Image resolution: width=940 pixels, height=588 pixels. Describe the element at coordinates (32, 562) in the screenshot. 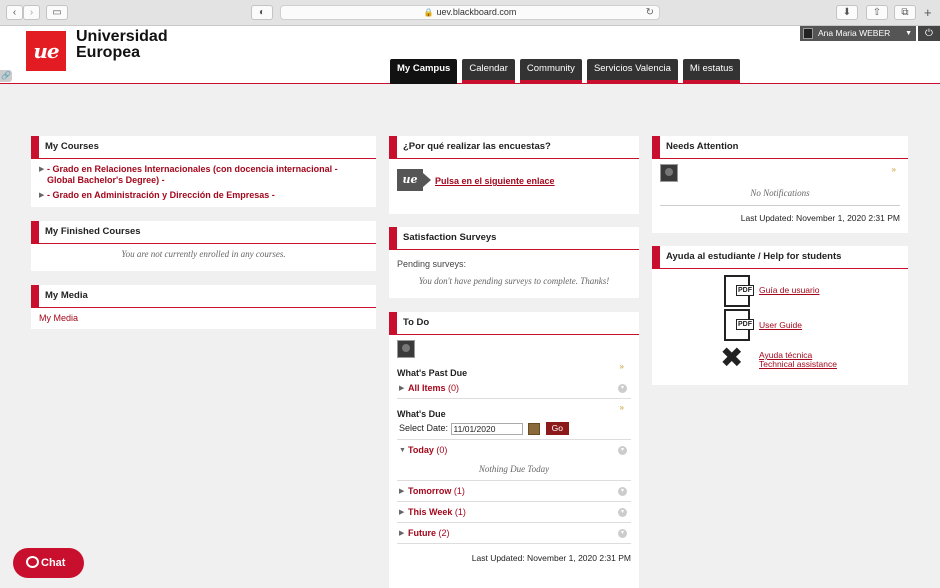

I see `chat-bubble-icon` at that location.